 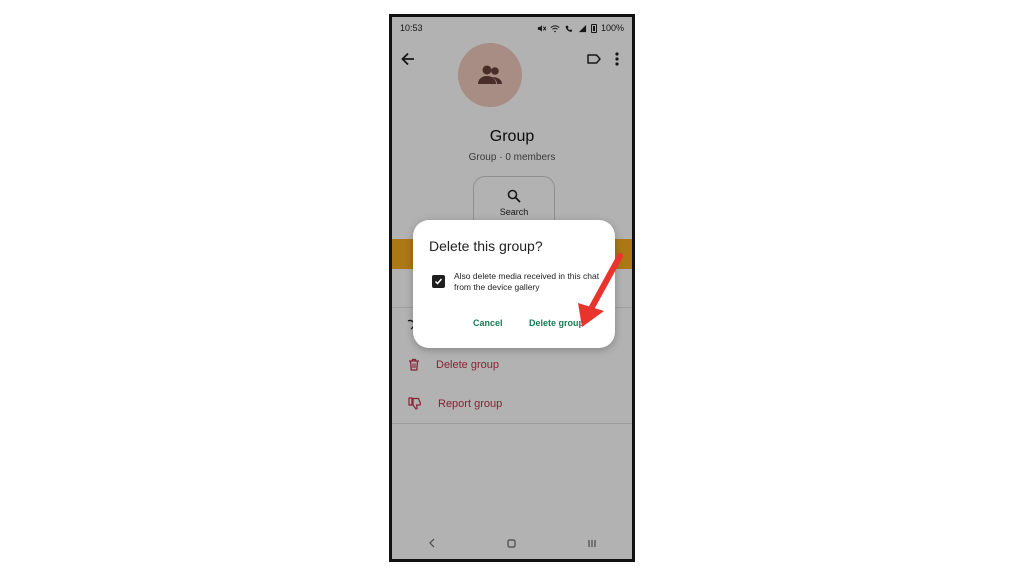 I want to click on checkmark-icon, so click(x=438, y=281).